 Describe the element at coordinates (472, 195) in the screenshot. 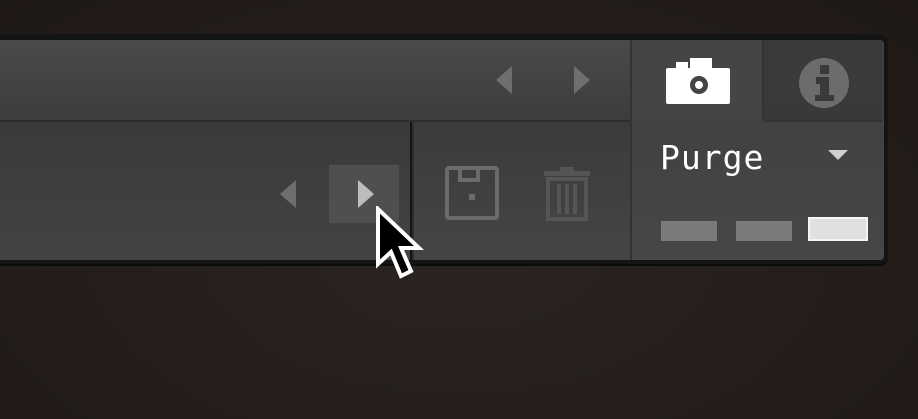

I see `save-preset-icon` at that location.